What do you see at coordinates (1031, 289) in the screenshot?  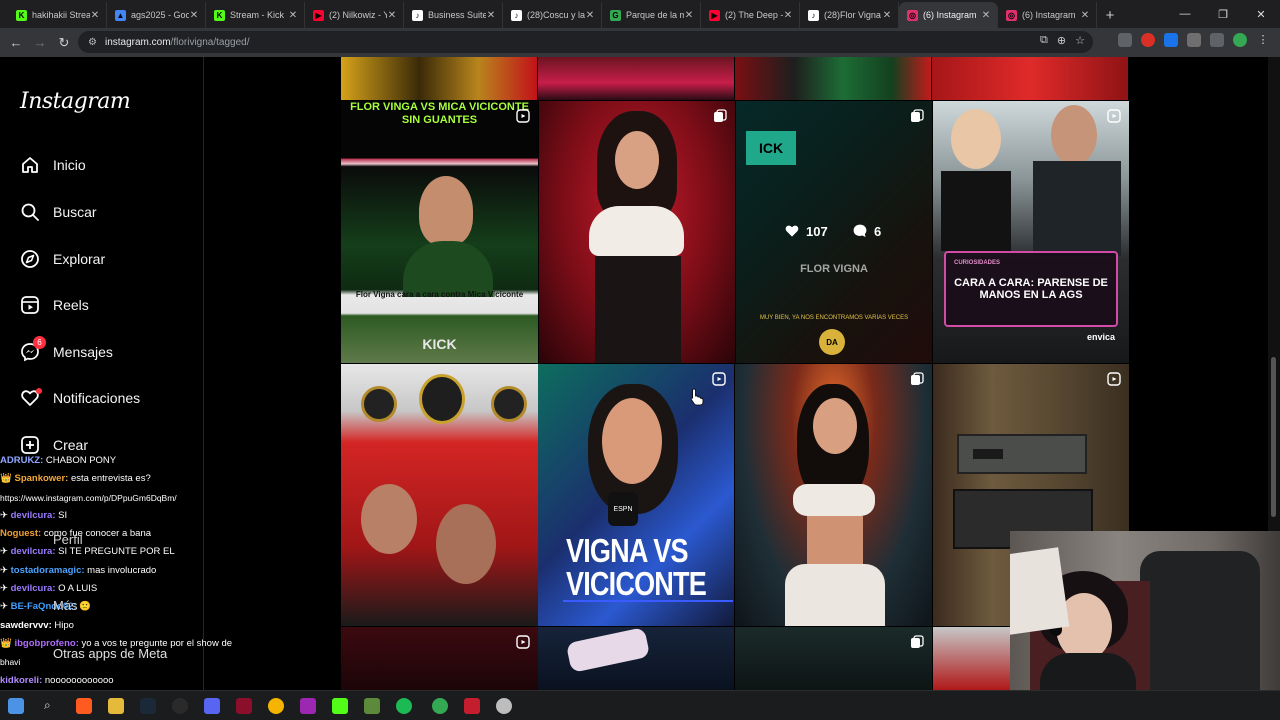 I see `card-title: CARA A CARA: PARENSE DE MANOS EN LA AGS` at bounding box center [1031, 289].